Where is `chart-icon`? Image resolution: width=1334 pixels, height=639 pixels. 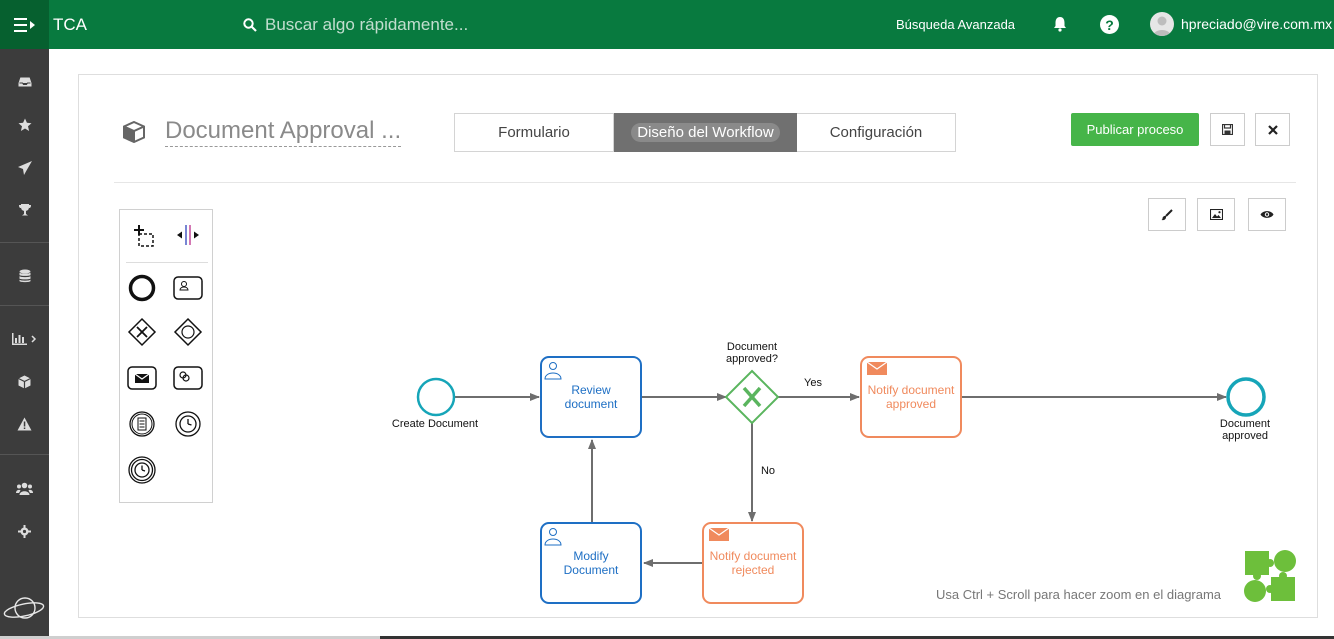 chart-icon is located at coordinates (23, 339).